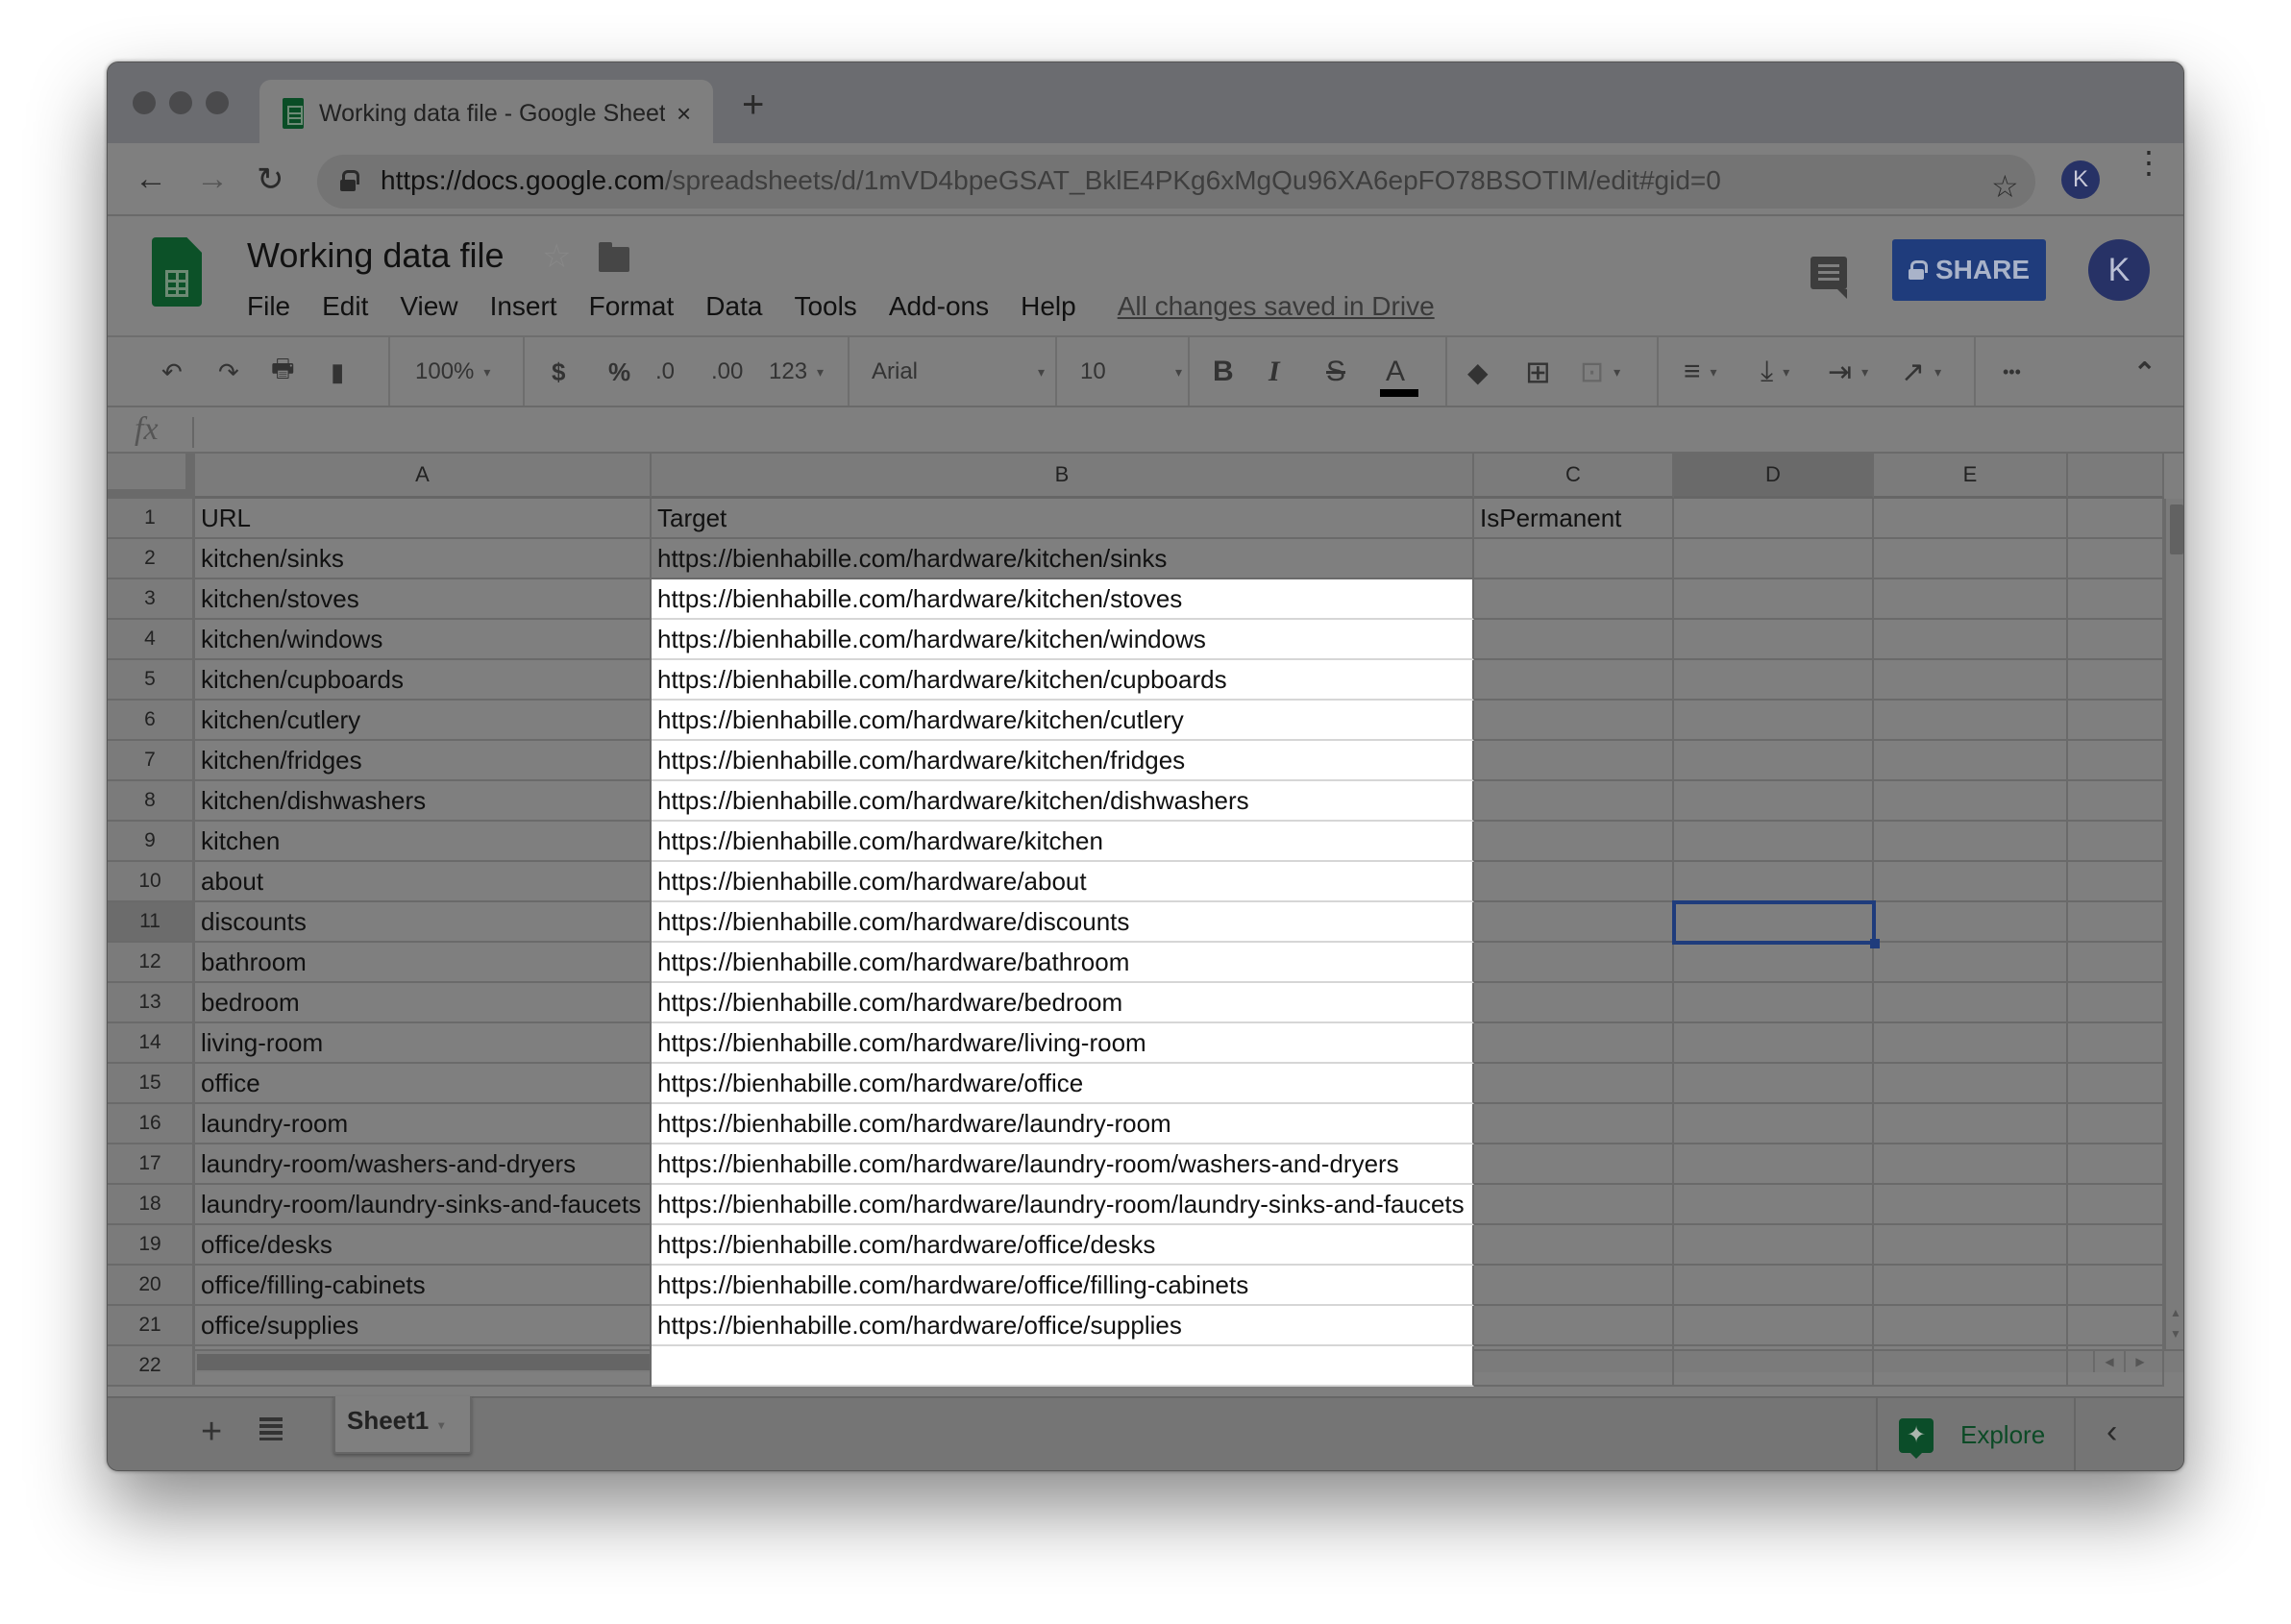 Image resolution: width=2291 pixels, height=1624 pixels. I want to click on row-header: 13, so click(151, 1003).